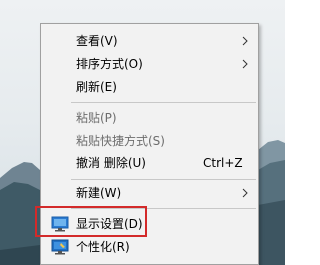 This screenshot has height=265, width=320. What do you see at coordinates (149, 87) in the screenshot?
I see `menu-item-refresh: 刷新(E)` at bounding box center [149, 87].